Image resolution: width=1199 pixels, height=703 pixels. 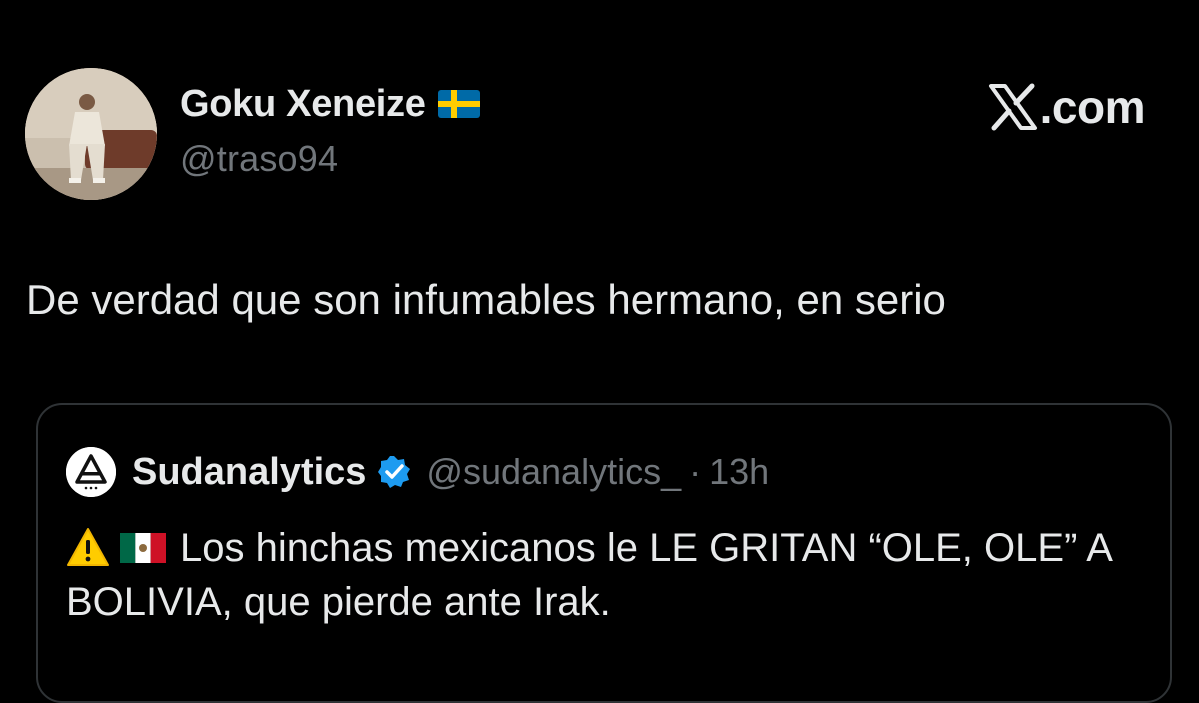 I want to click on avatar-photo, so click(x=91, y=134).